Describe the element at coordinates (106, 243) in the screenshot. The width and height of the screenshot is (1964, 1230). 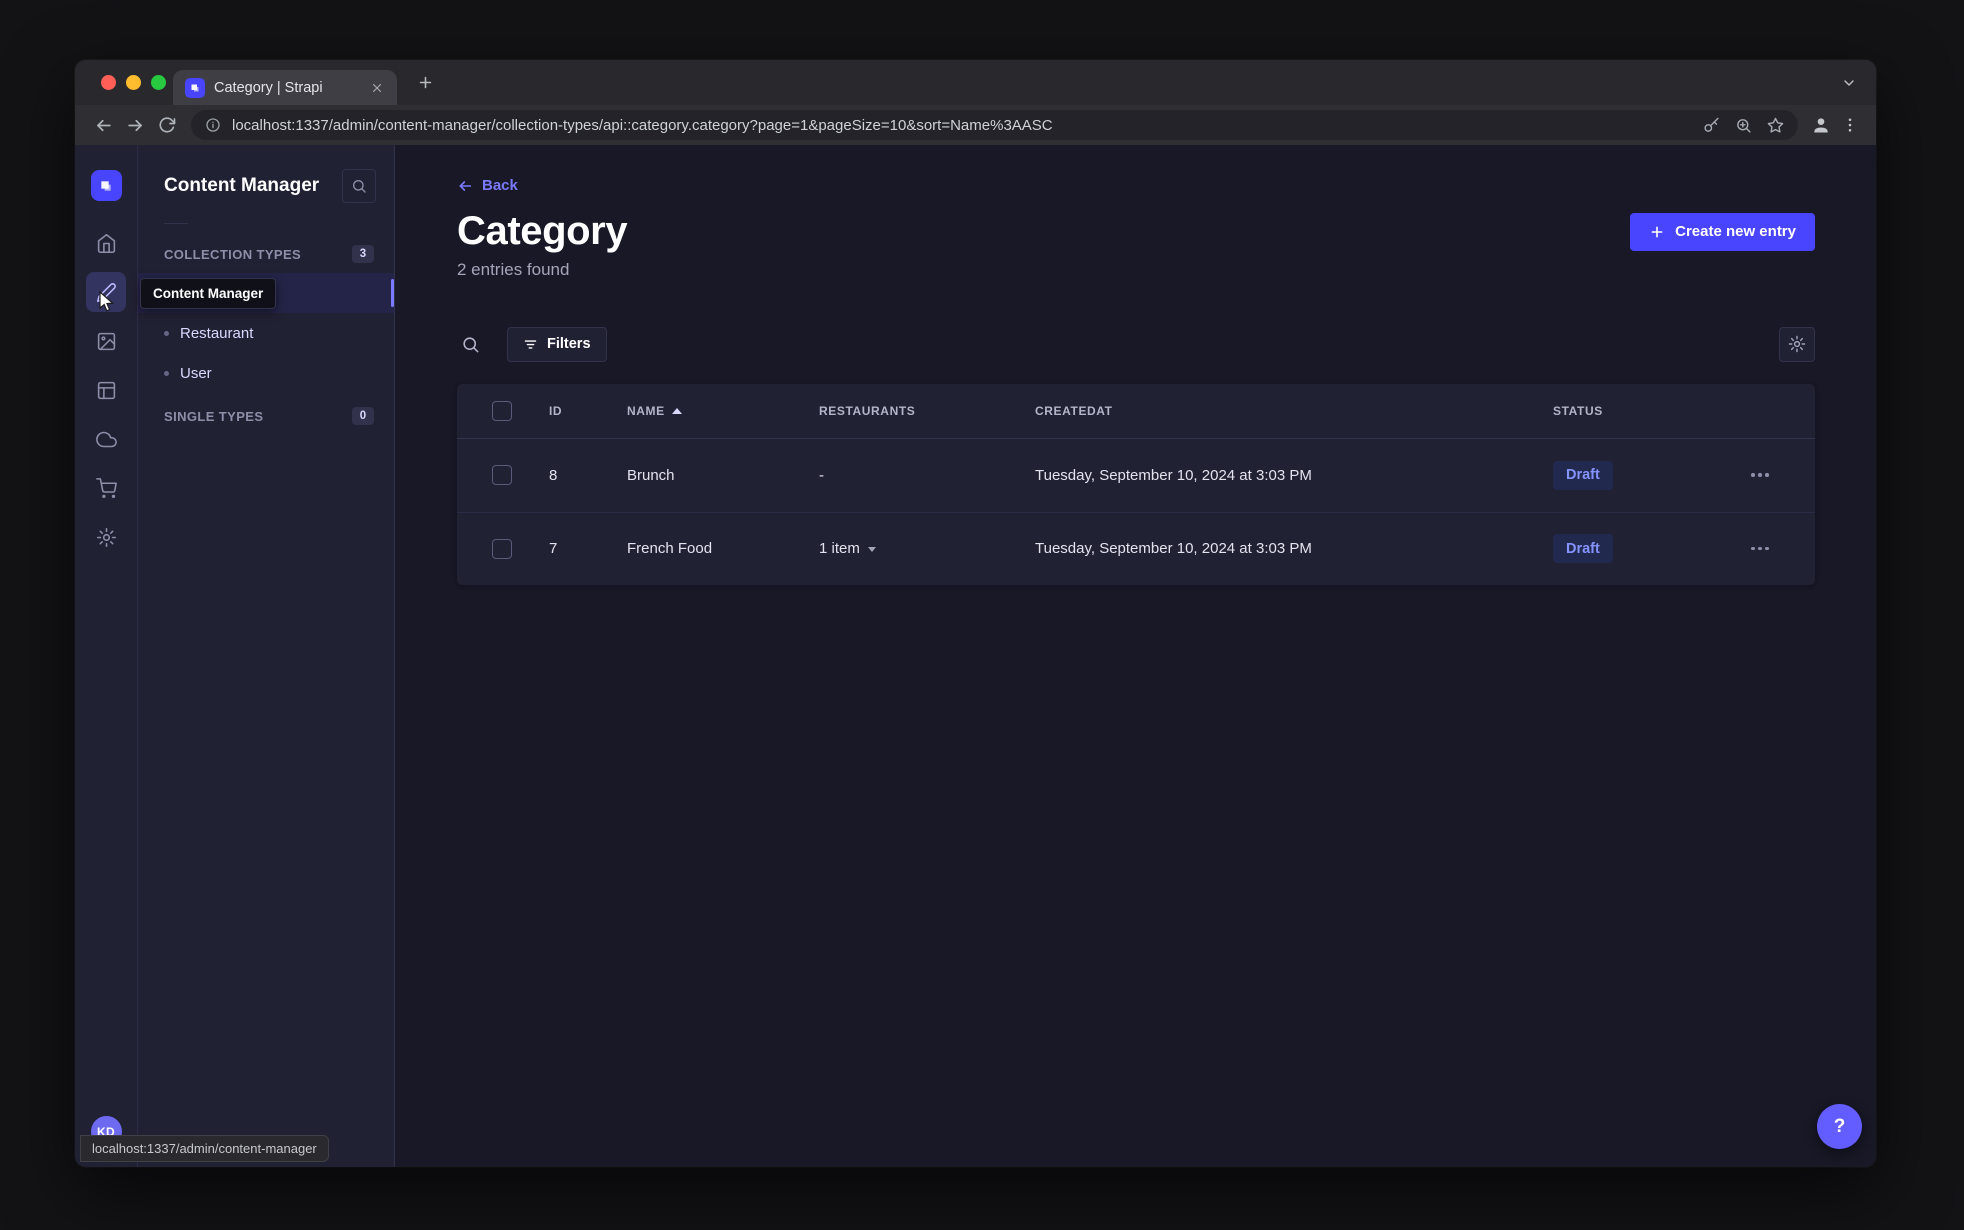
I see `home-icon` at that location.